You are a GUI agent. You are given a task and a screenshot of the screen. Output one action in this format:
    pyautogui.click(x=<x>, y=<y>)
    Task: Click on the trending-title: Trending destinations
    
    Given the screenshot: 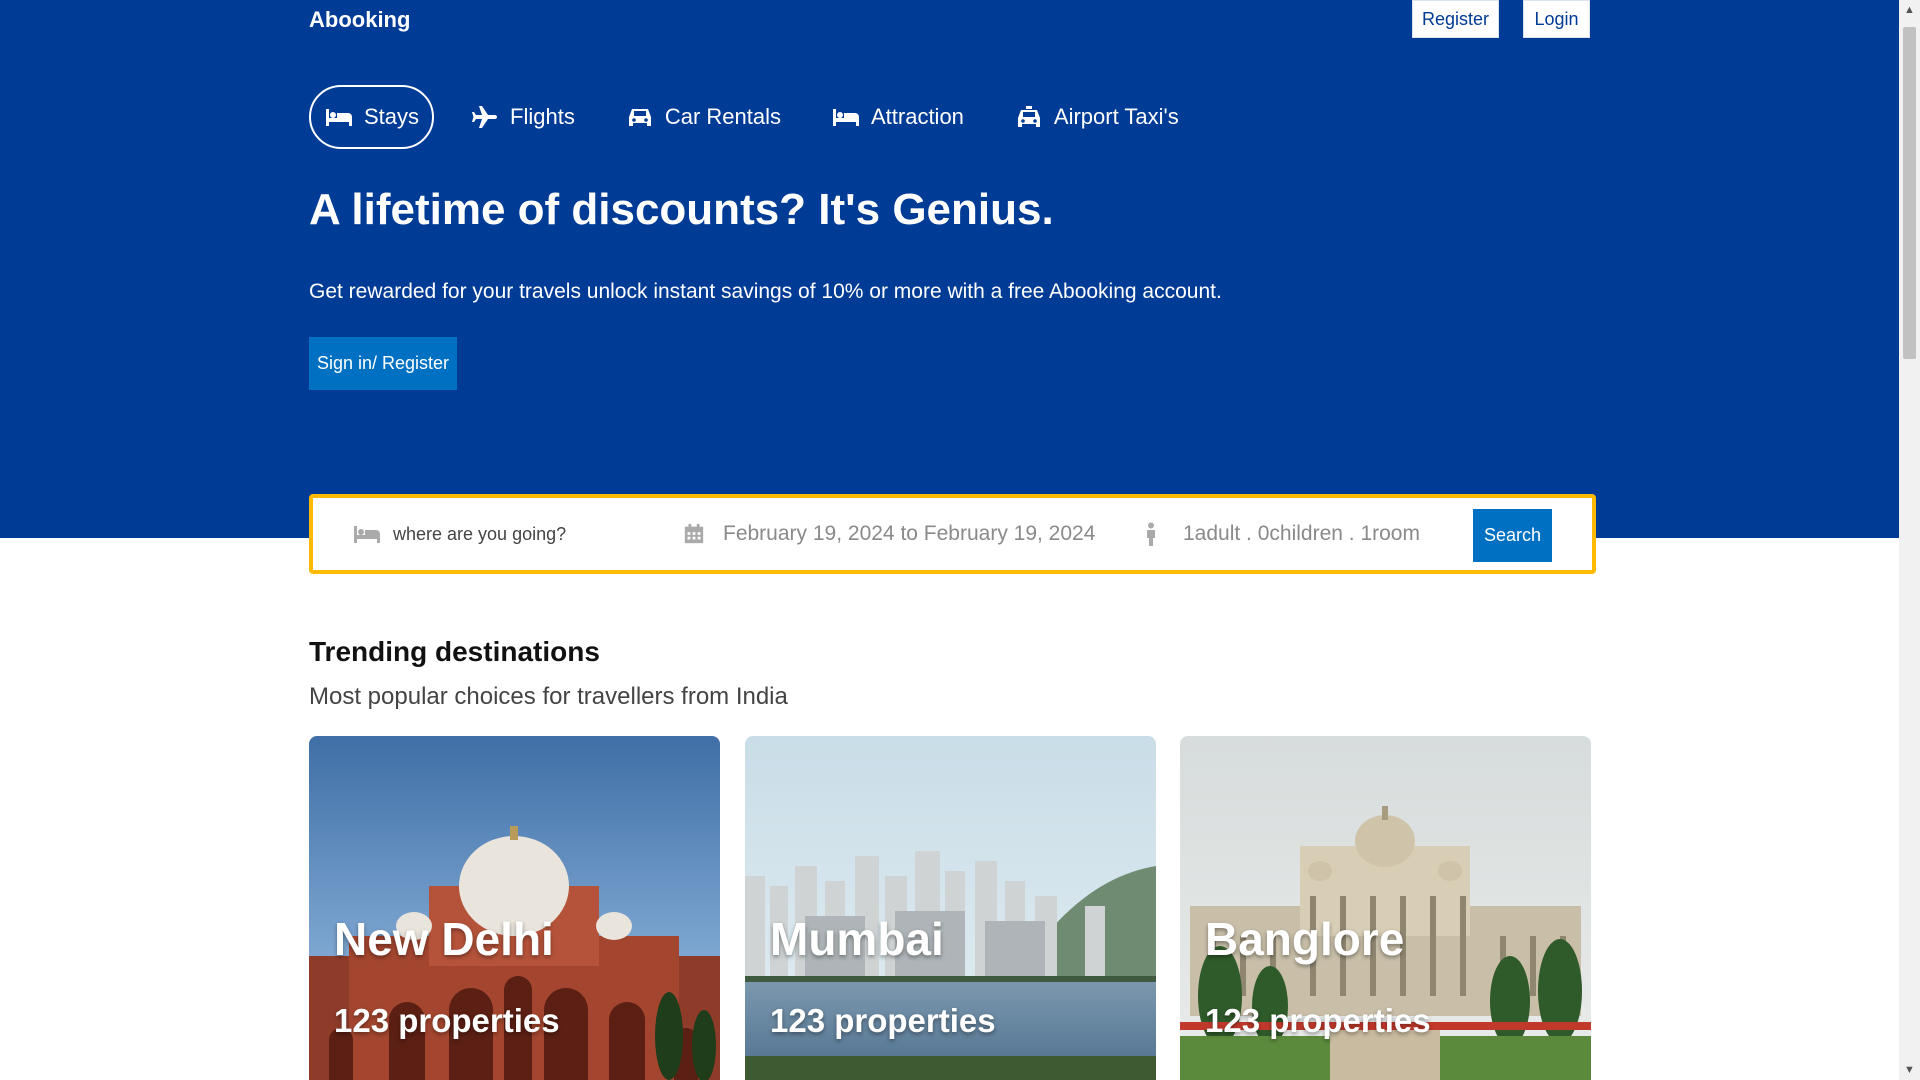 What is the action you would take?
    pyautogui.click(x=454, y=651)
    